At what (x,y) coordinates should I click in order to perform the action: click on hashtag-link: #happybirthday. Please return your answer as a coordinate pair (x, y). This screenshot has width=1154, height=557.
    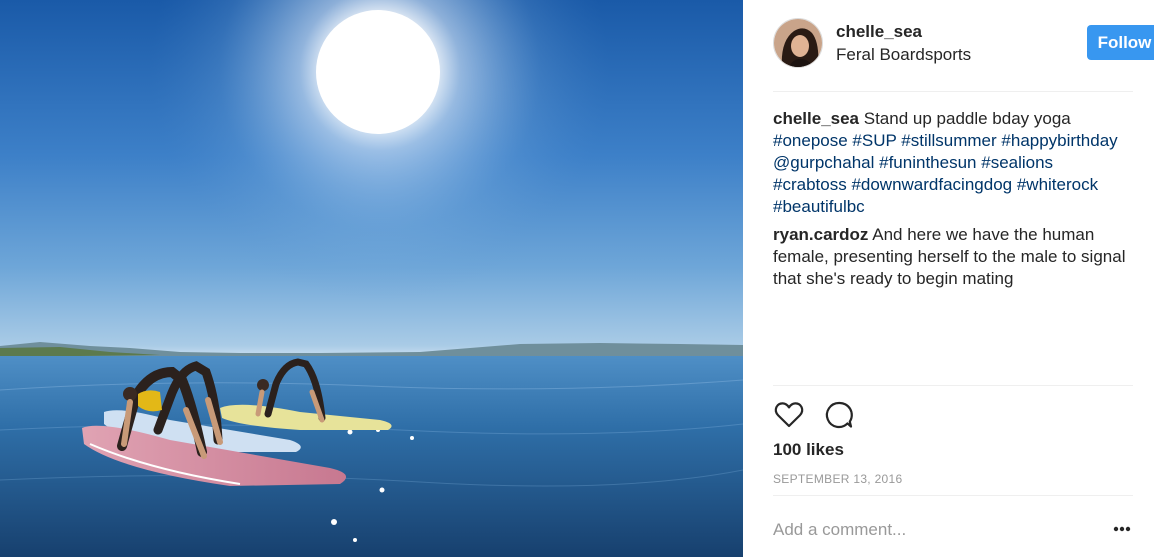
    Looking at the image, I should click on (1059, 140).